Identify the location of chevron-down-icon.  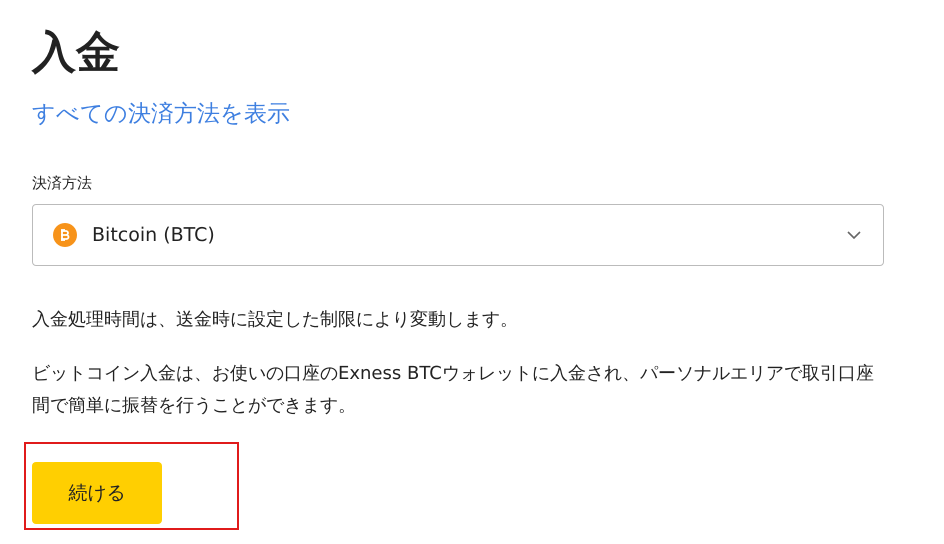
(854, 235).